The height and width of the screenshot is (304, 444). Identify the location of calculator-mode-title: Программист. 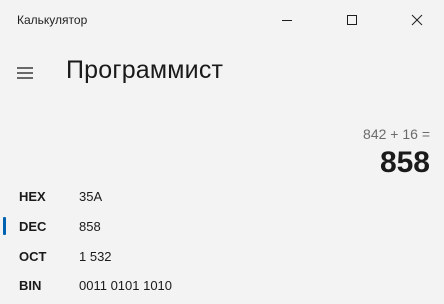
(145, 70).